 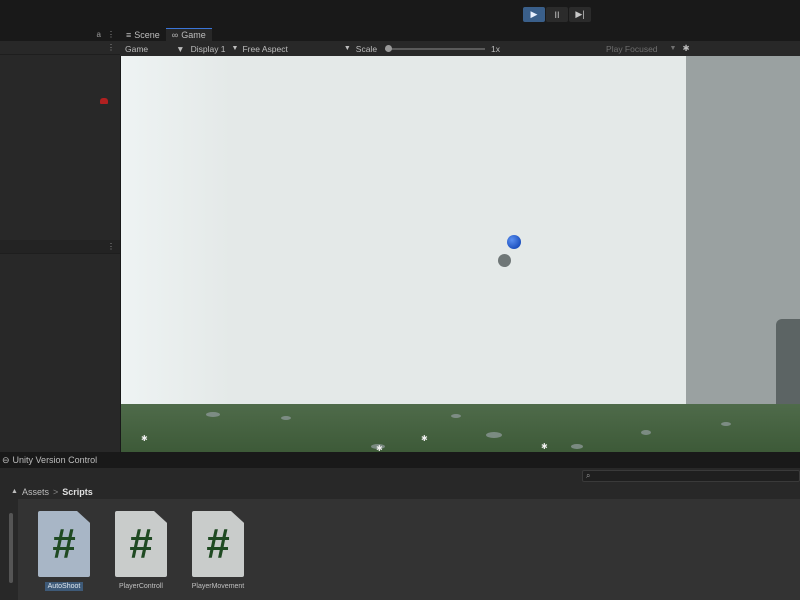 I want to click on collapse-arrow-icon: ▲, so click(x=14, y=491).